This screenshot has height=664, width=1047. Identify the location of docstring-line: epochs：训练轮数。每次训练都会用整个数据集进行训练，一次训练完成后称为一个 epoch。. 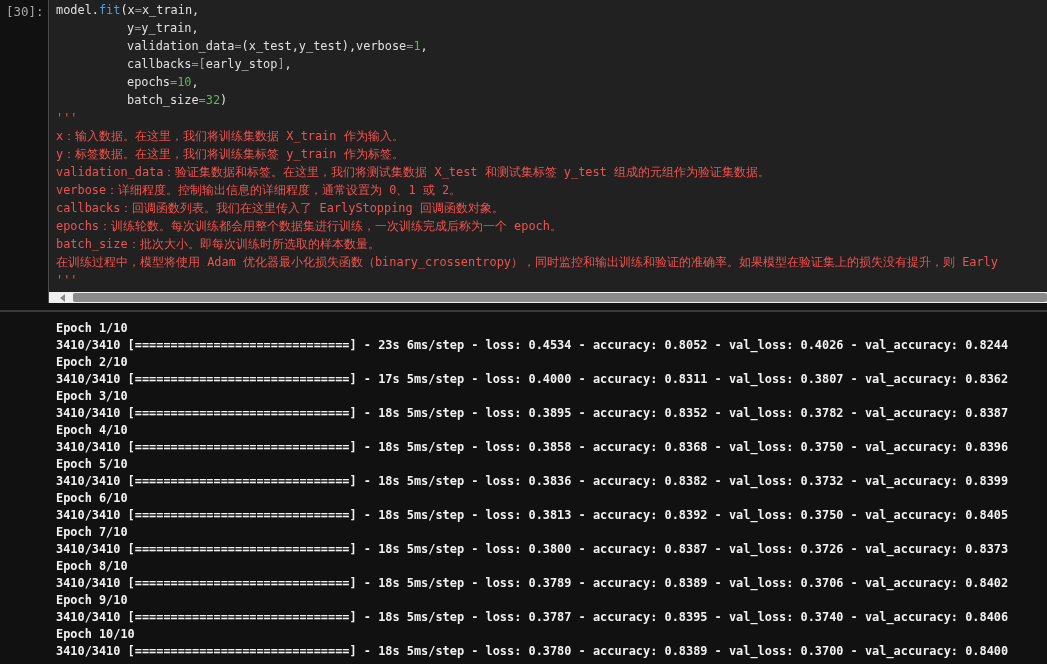
(309, 226).